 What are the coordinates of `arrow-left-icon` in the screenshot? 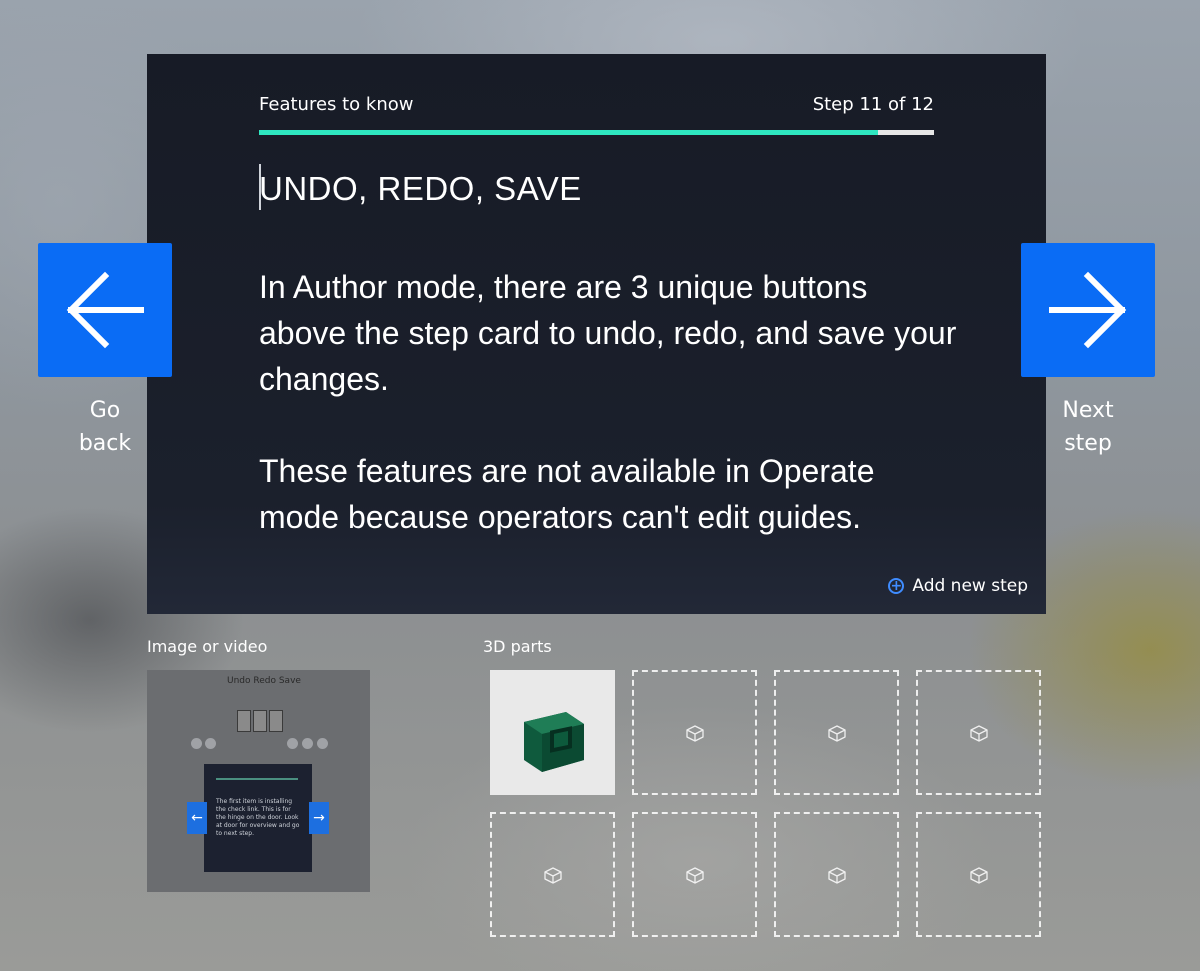 It's located at (105, 310).